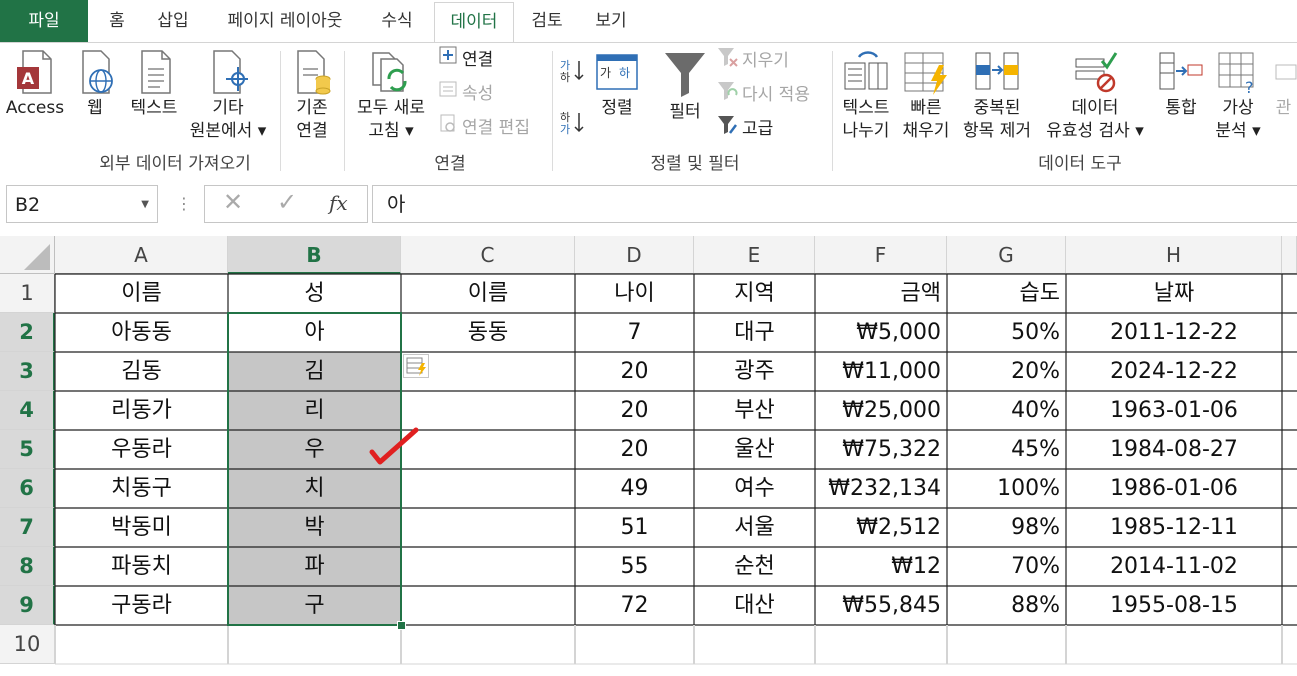 This screenshot has height=676, width=1297. What do you see at coordinates (1238, 108) in the screenshot?
I see `whatif-label-1: 가상` at bounding box center [1238, 108].